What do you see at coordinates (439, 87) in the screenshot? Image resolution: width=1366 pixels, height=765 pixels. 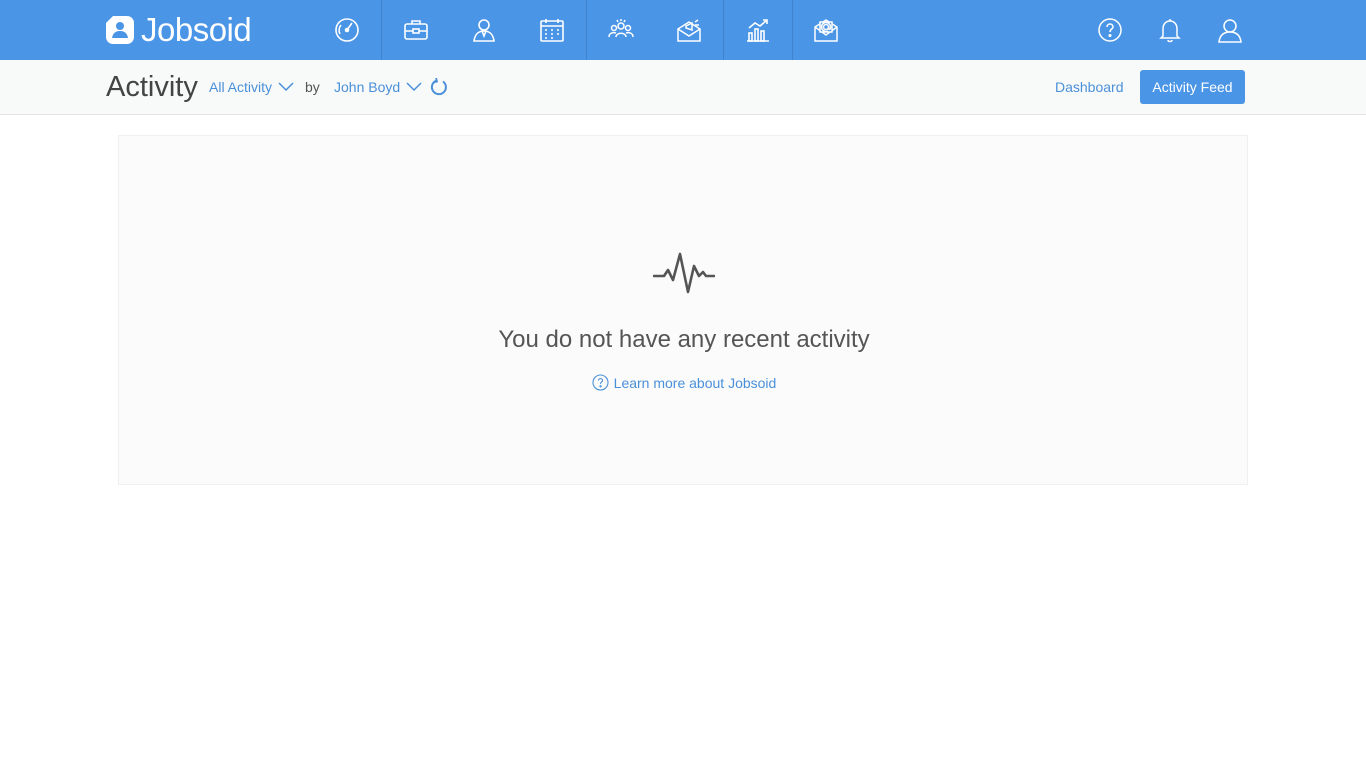 I see `refresh-icon` at bounding box center [439, 87].